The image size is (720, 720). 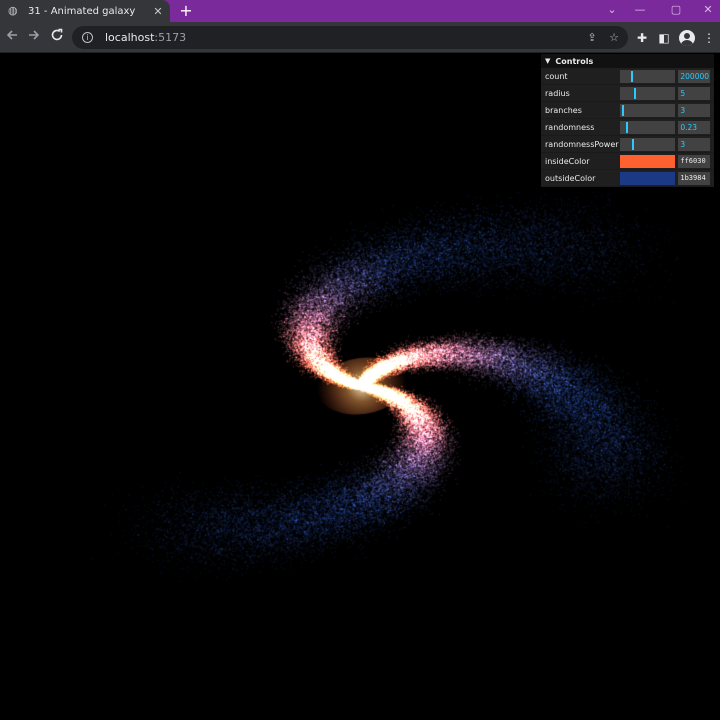 What do you see at coordinates (694, 127) in the screenshot?
I see `randomness-input: 0.23` at bounding box center [694, 127].